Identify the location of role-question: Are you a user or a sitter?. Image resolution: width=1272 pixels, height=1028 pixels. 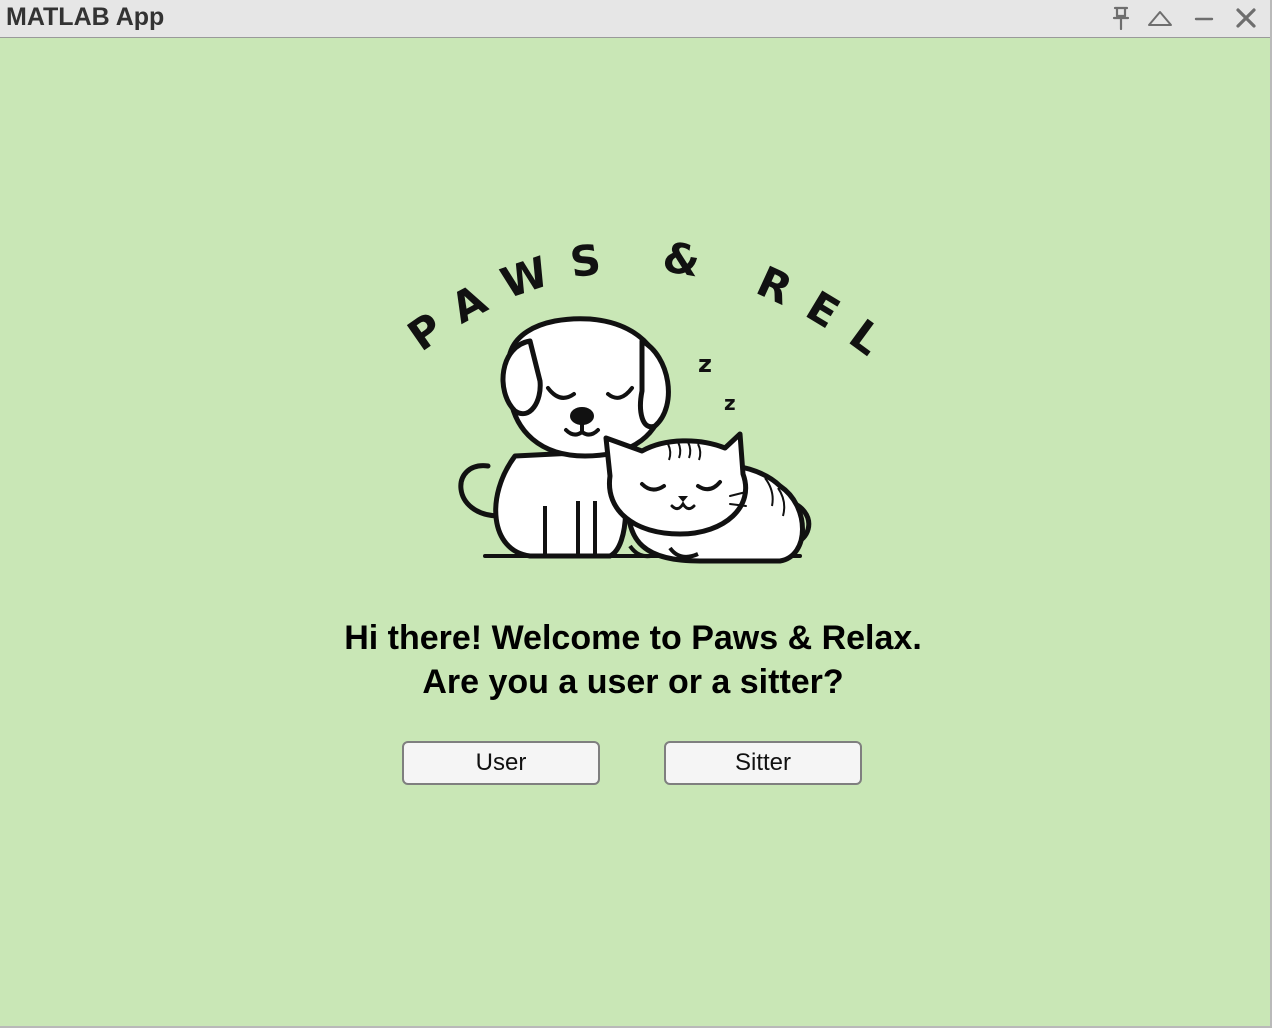
(633, 682).